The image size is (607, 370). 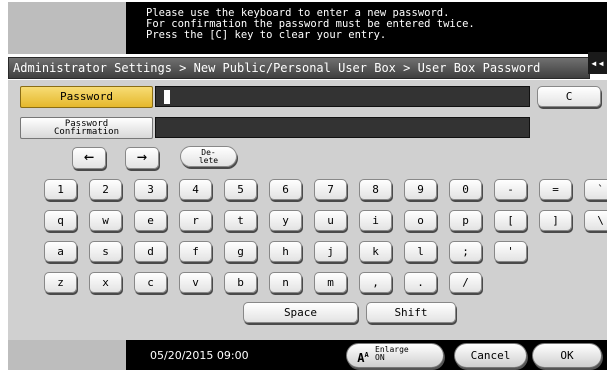 I want to click on key: e, so click(x=150, y=220).